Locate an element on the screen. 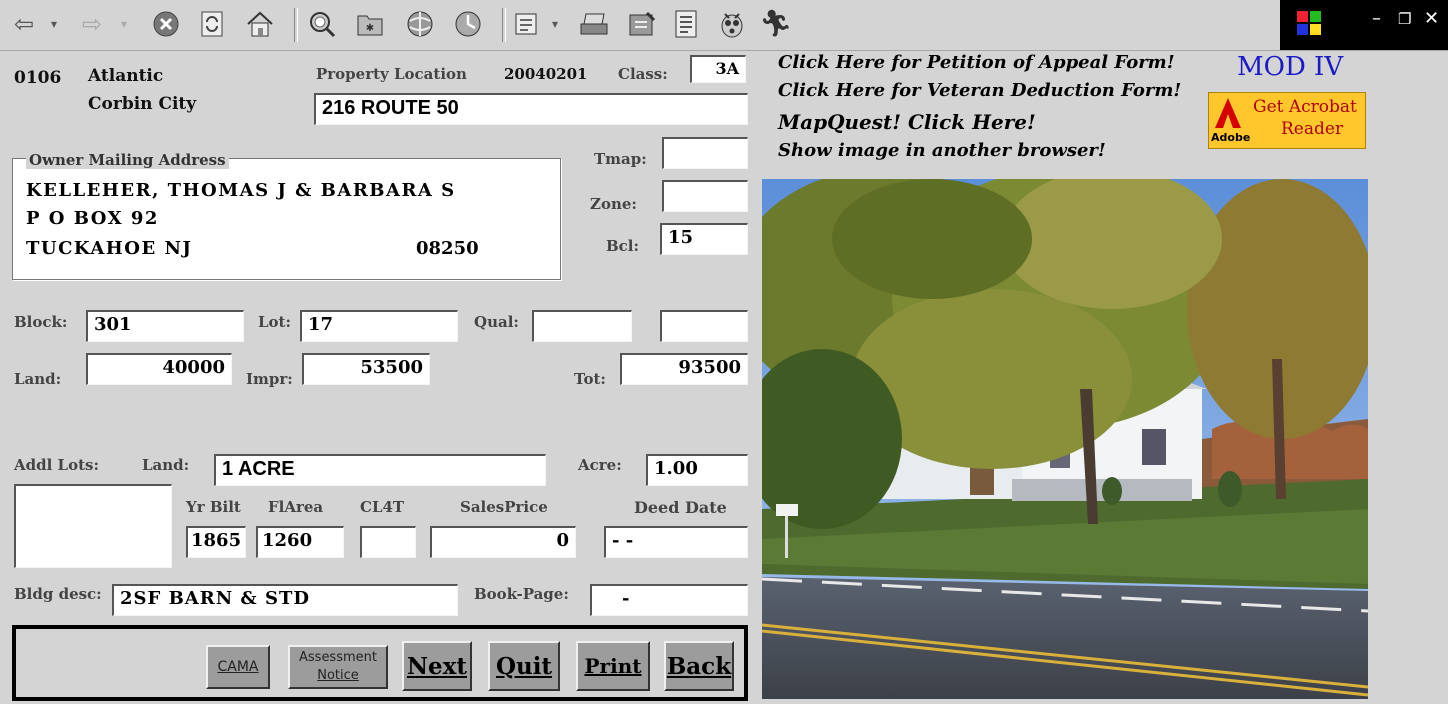  yr-bilt-label: Yr Bilt is located at coordinates (213, 507).